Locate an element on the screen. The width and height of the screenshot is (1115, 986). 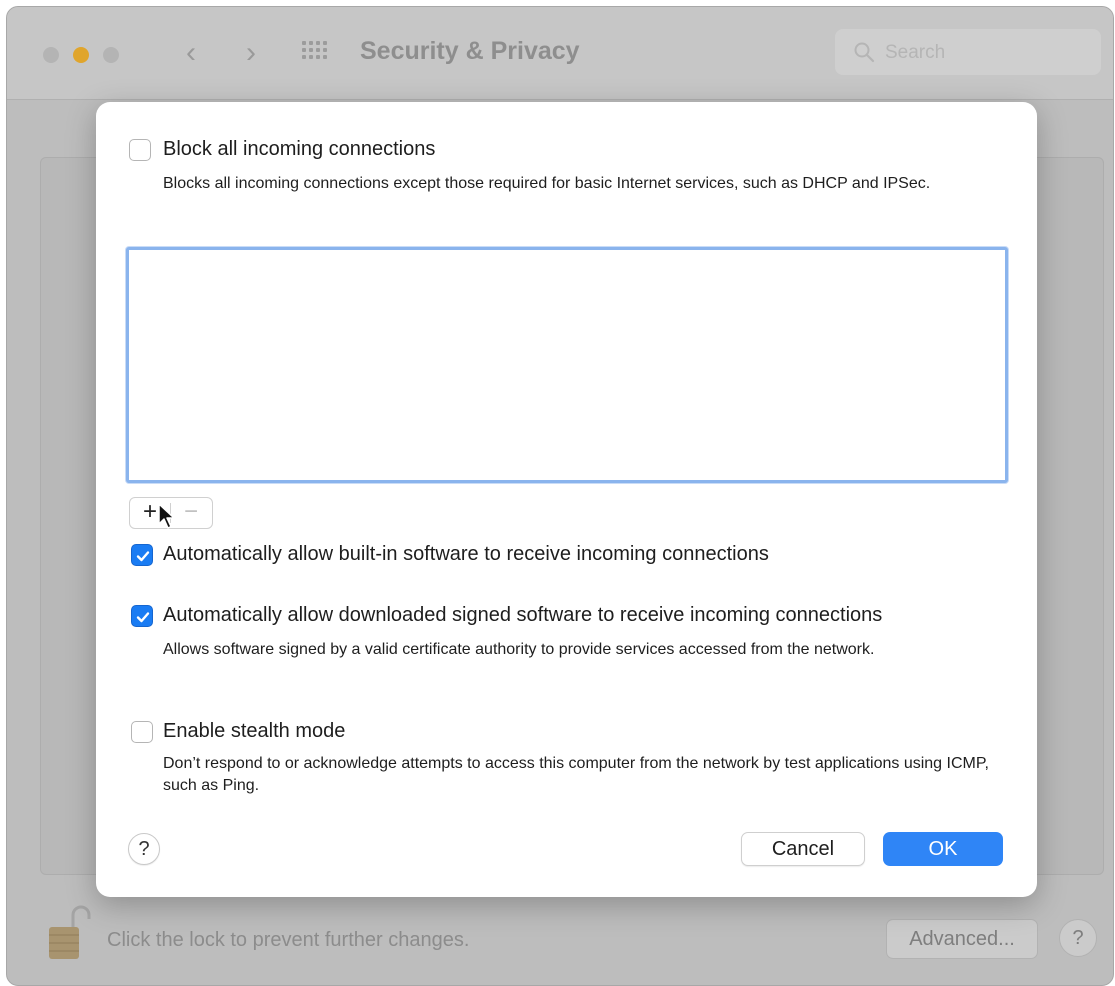
cancel-button: Cancel is located at coordinates (803, 849).